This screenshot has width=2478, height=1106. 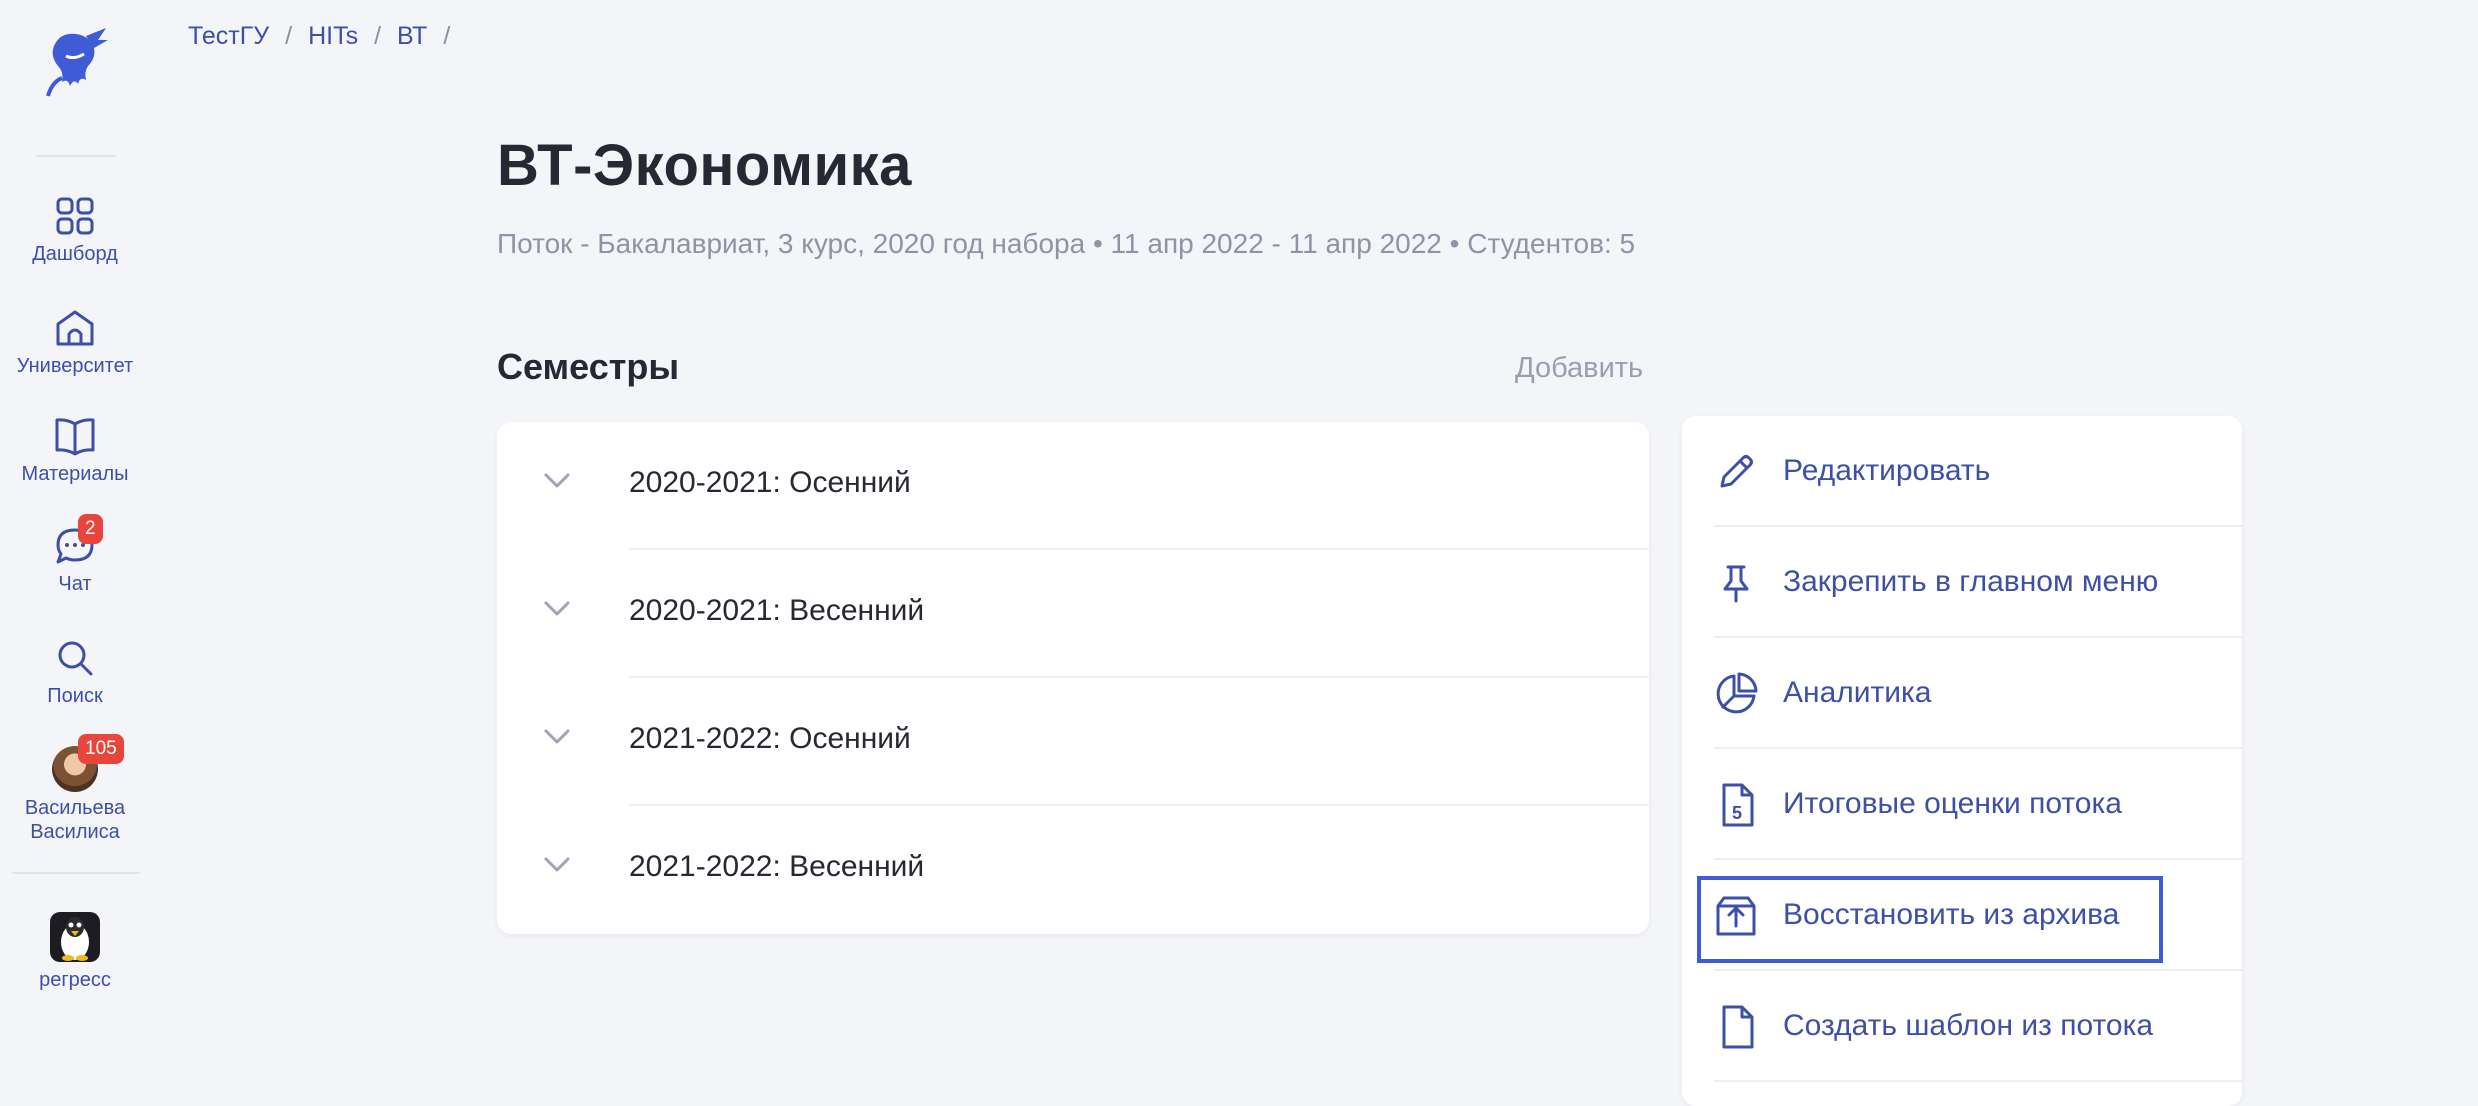 I want to click on sidebar-item-dashboard: Дашборд, so click(x=75, y=231).